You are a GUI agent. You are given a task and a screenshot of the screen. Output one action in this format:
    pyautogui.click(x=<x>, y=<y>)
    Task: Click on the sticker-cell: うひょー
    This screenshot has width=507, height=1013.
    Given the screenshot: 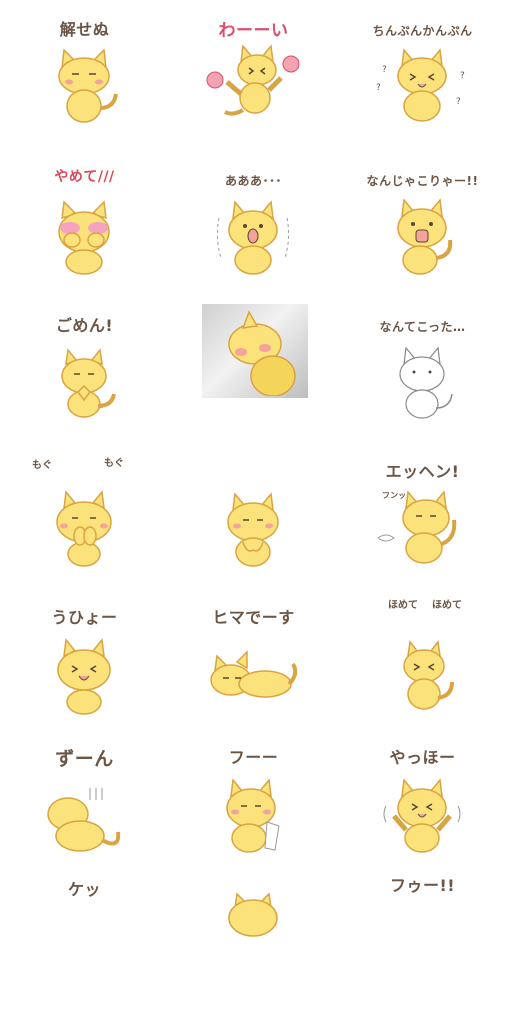 What is the action you would take?
    pyautogui.click(x=84, y=660)
    